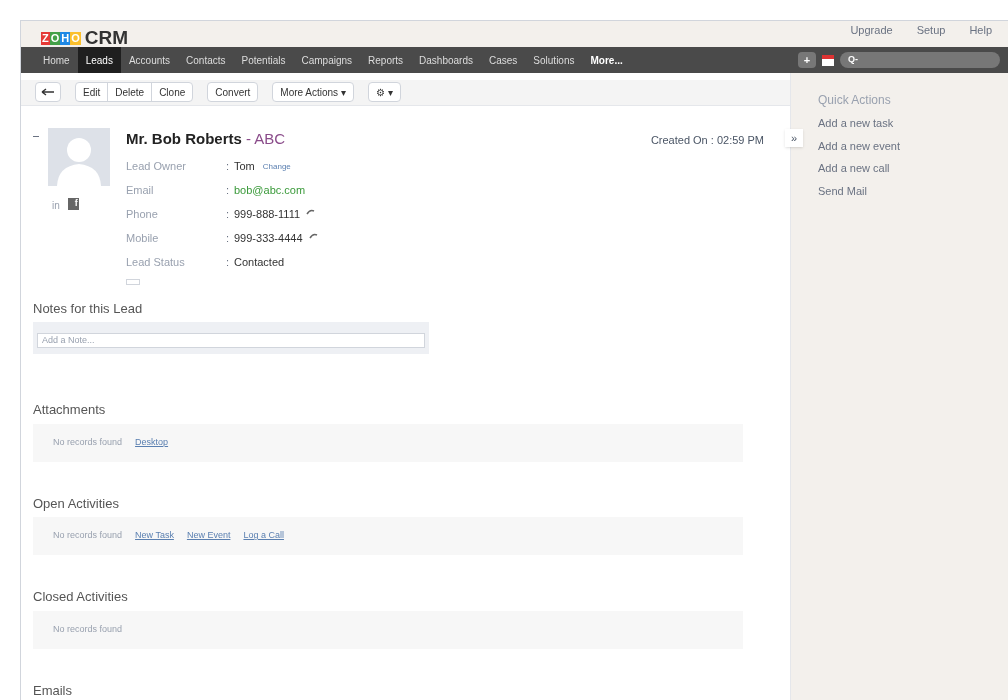  Describe the element at coordinates (794, 138) in the screenshot. I see `expand-button: »` at that location.